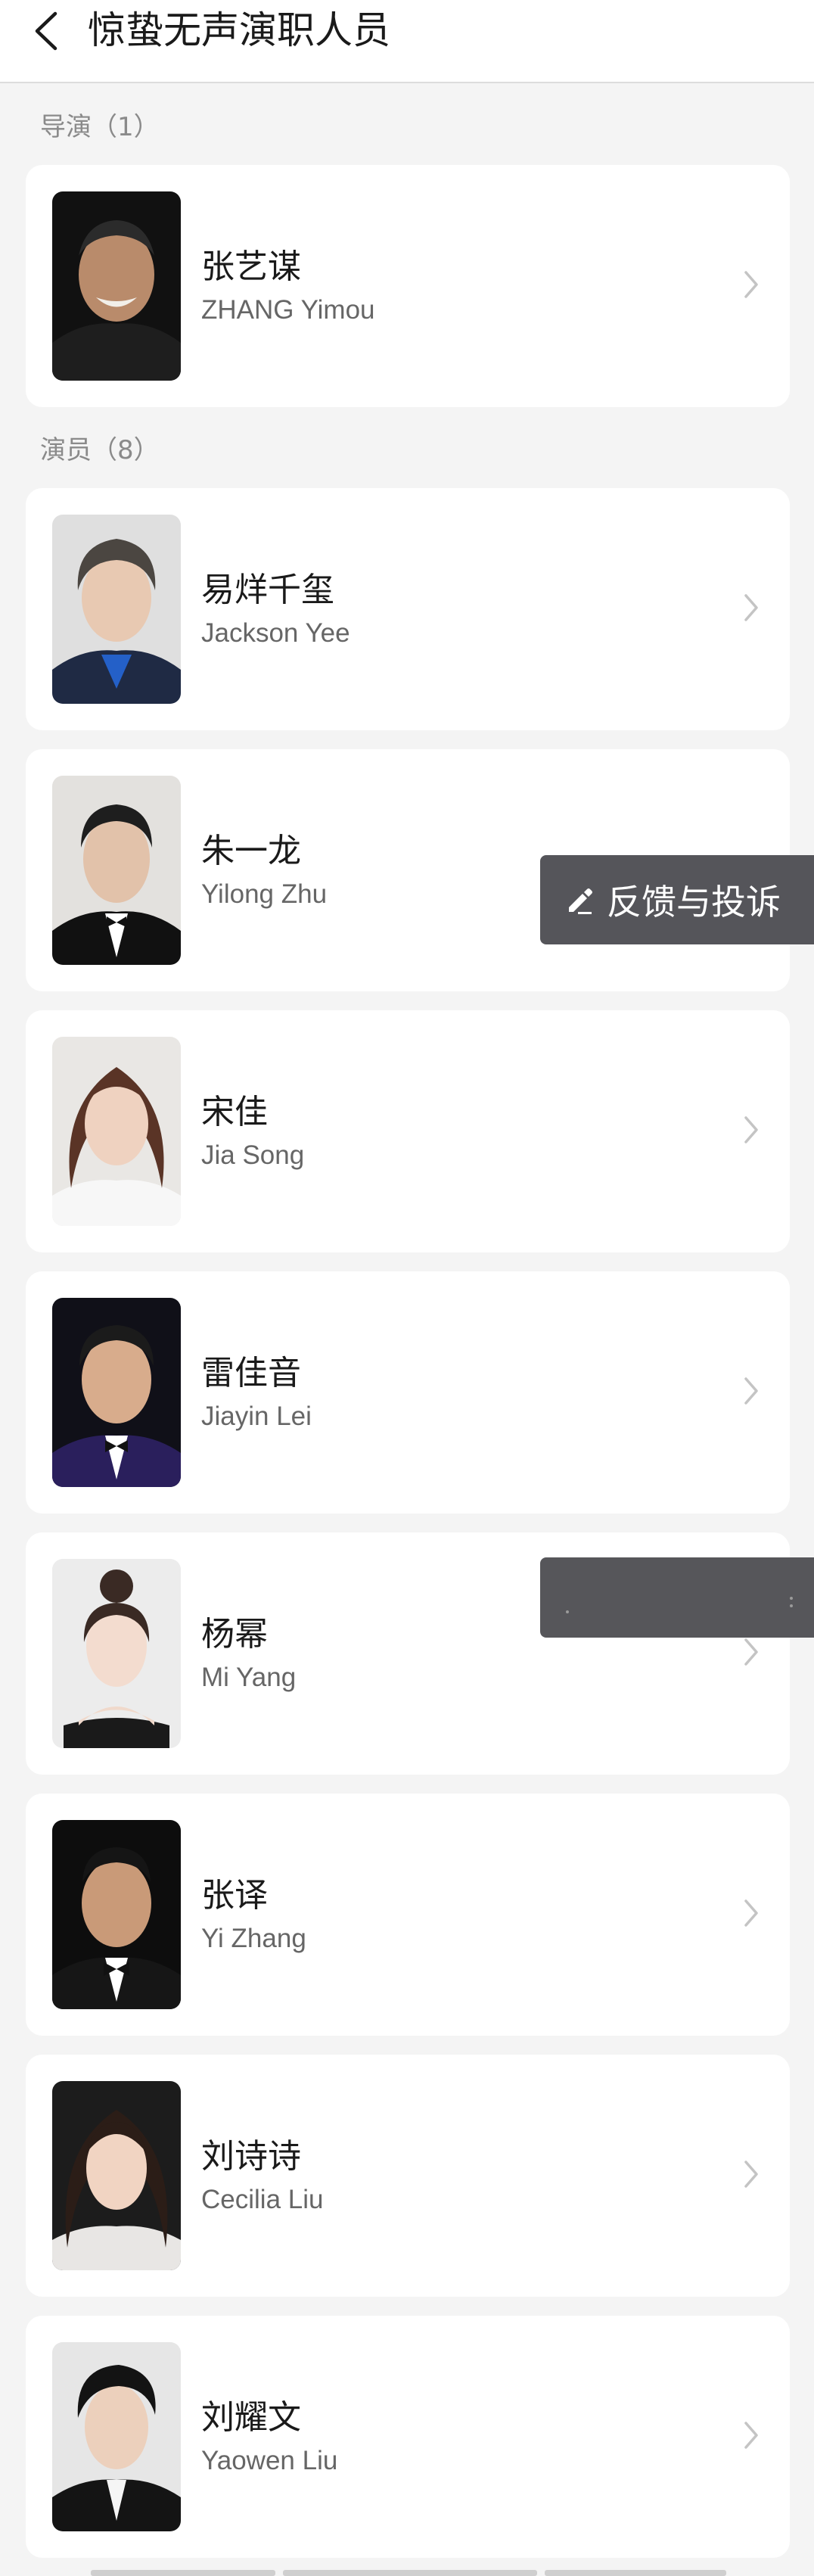 The image size is (814, 2576). I want to click on chevron-left-icon, so click(46, 31).